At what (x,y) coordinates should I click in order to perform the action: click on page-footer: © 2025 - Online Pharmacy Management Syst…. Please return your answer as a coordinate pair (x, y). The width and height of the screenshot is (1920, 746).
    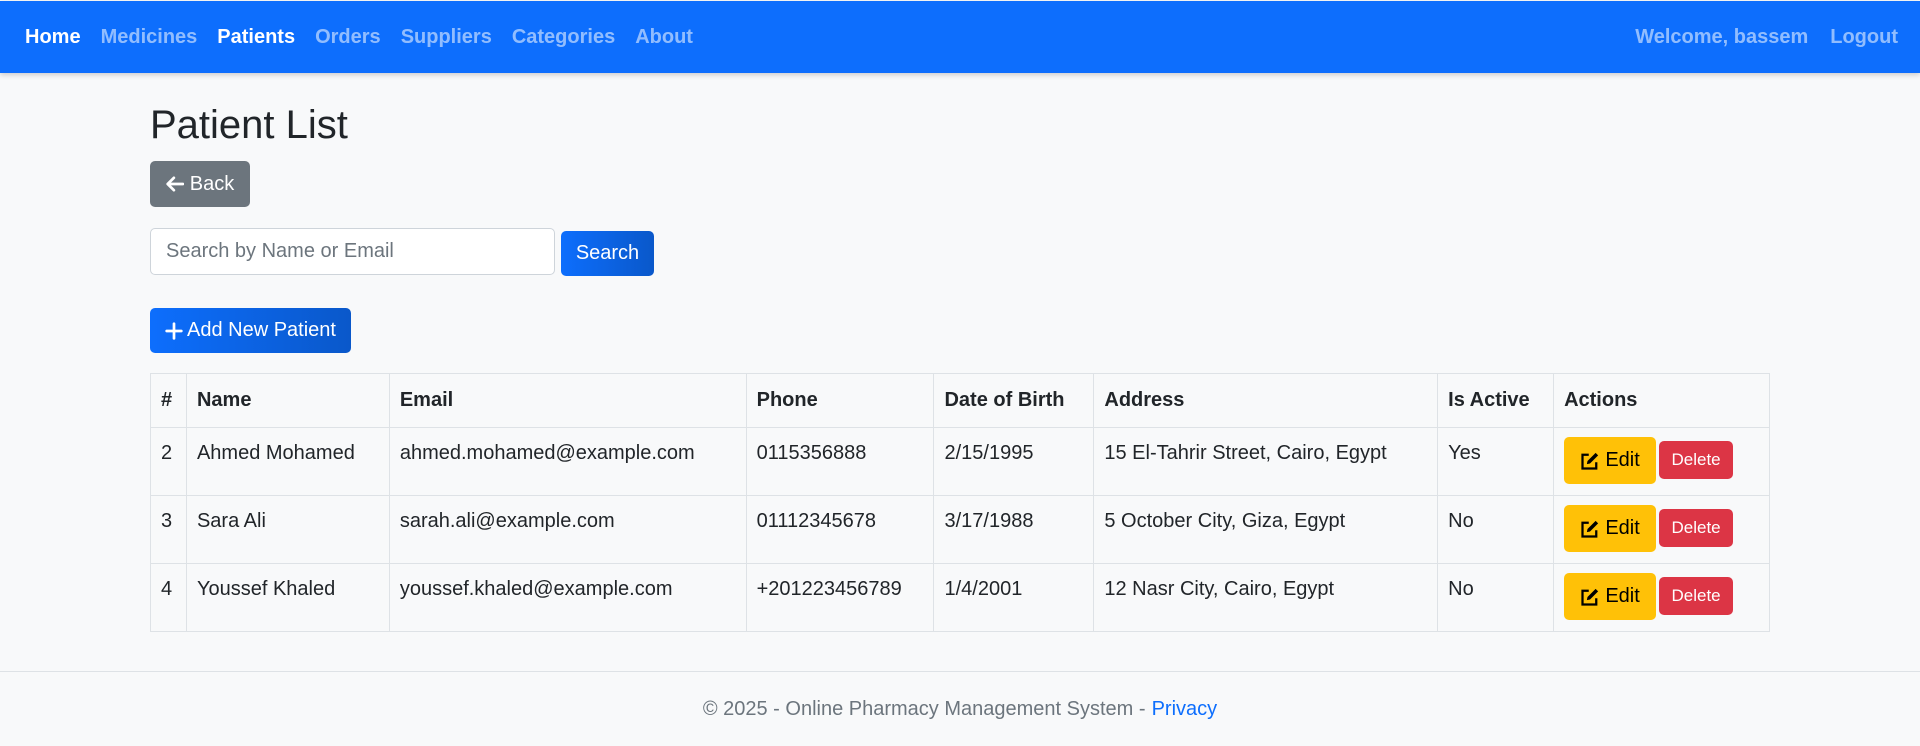
    Looking at the image, I should click on (960, 708).